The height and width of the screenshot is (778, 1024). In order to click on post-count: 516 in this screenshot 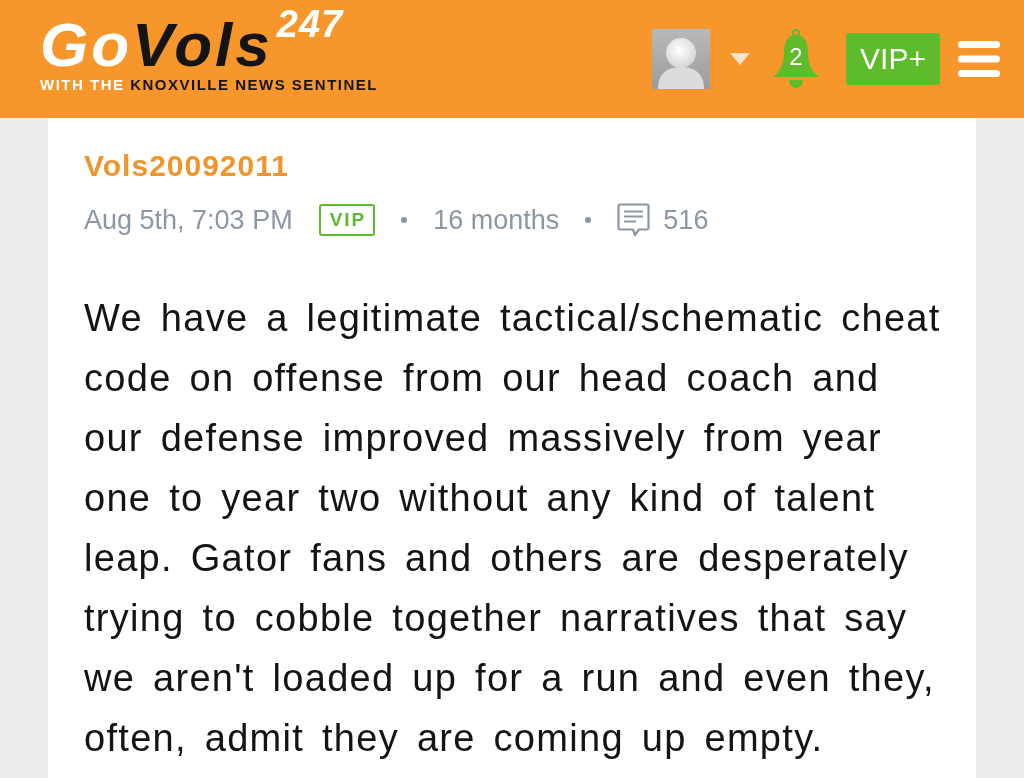, I will do `click(686, 220)`.